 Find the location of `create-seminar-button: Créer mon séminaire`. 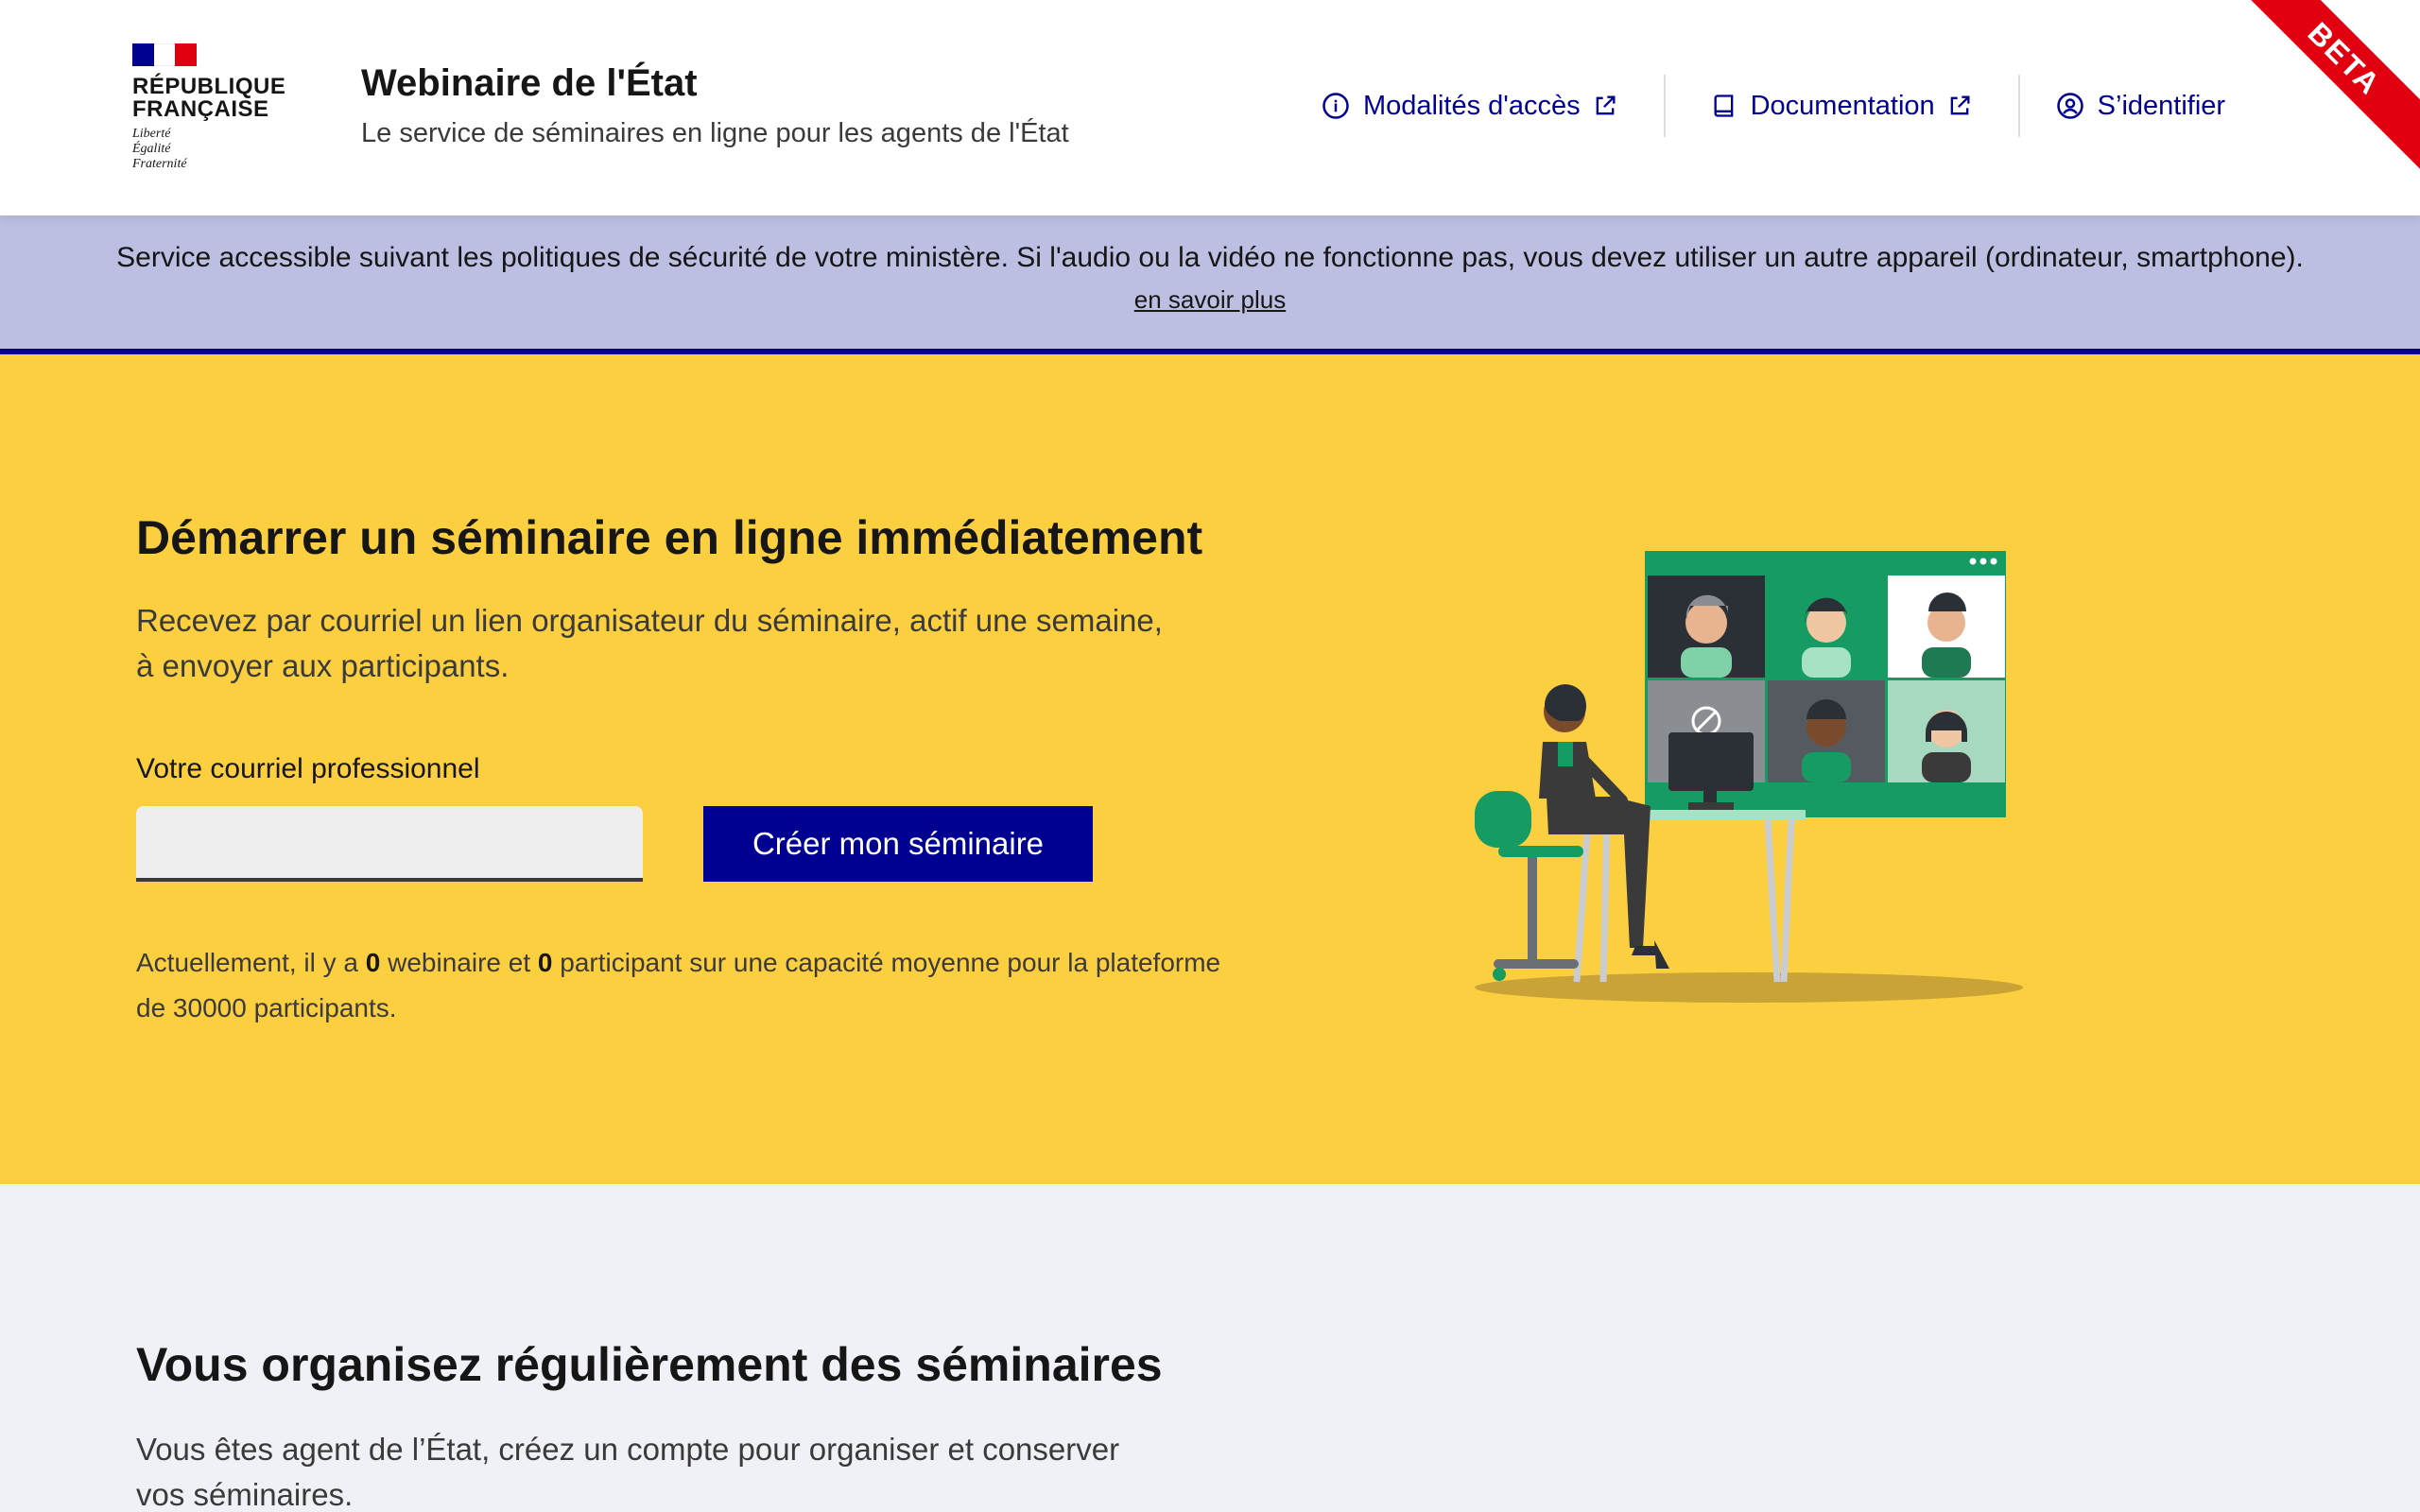

create-seminar-button: Créer mon séminaire is located at coordinates (898, 844).